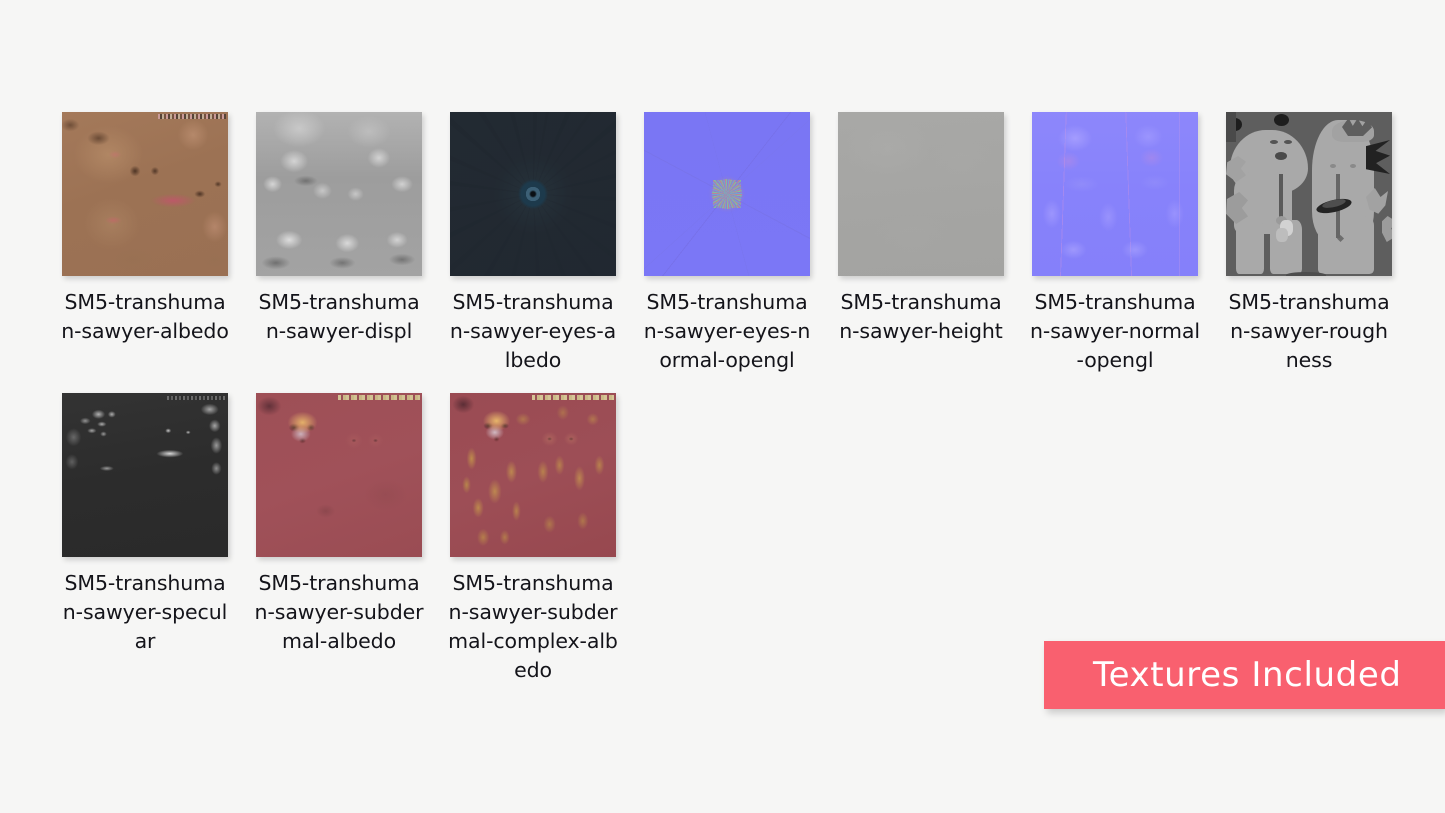 The height and width of the screenshot is (813, 1445). I want to click on texture-tile: SM5-transhuman-sawyer-roughness, so click(1309, 243).